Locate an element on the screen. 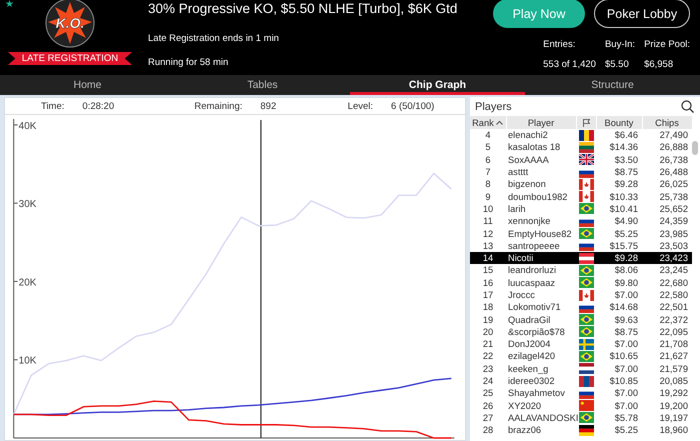 The image size is (700, 441). chips-cell: 23,503 is located at coordinates (667, 246).